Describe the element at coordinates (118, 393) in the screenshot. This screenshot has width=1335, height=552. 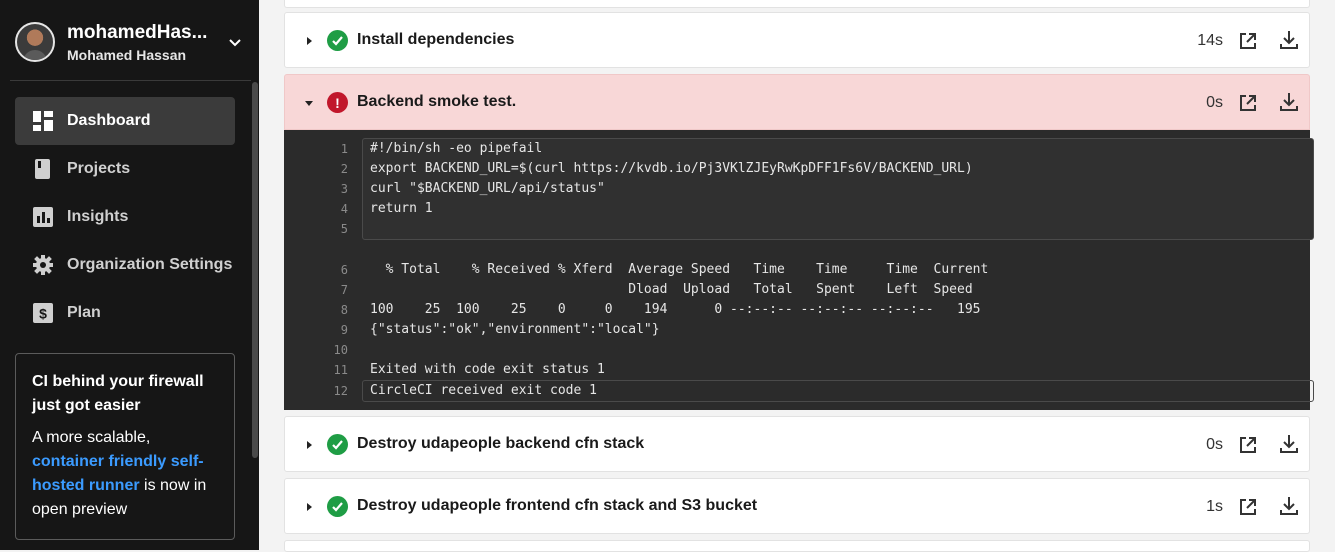
I see `promo-title: CI behind your firewall just got easier` at that location.